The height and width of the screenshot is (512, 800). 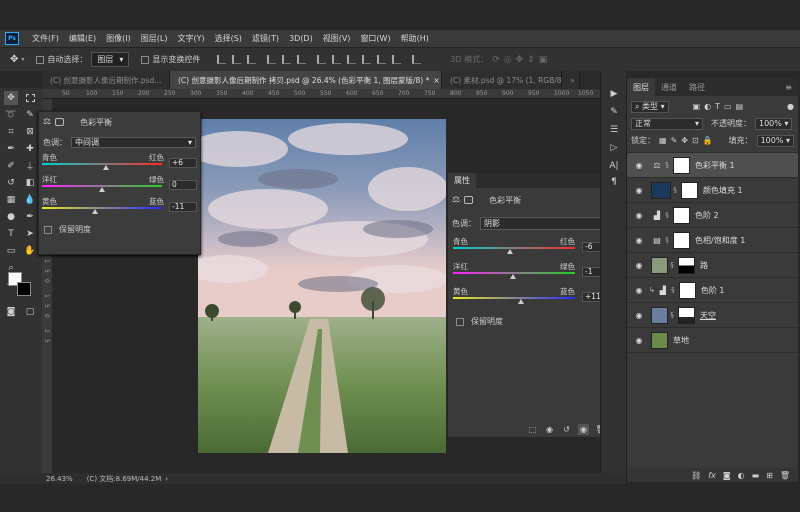 I want to click on align-top-icon, so click(x=272, y=59).